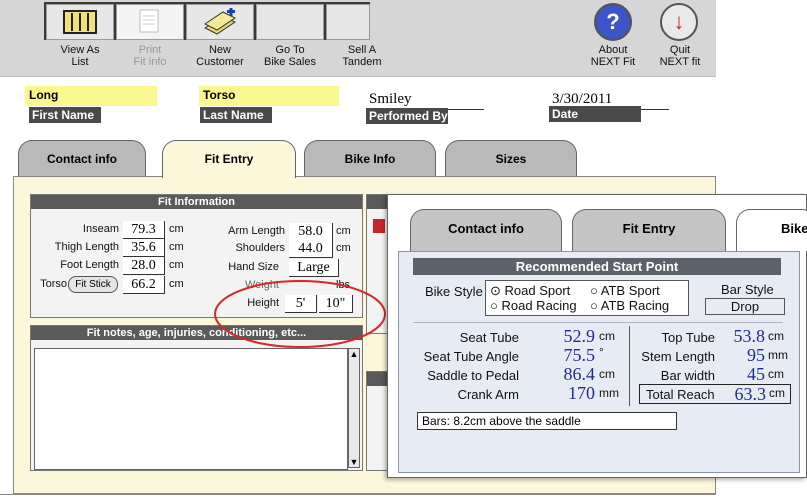 The height and width of the screenshot is (497, 807). What do you see at coordinates (290, 22) in the screenshot?
I see `go-to-bike-sales-button` at bounding box center [290, 22].